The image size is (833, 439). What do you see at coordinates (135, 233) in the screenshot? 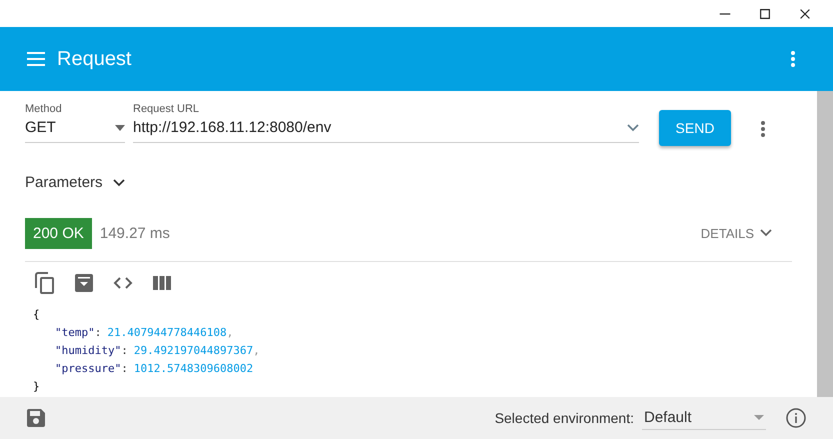
I see `response-time: 149.27 ms` at bounding box center [135, 233].